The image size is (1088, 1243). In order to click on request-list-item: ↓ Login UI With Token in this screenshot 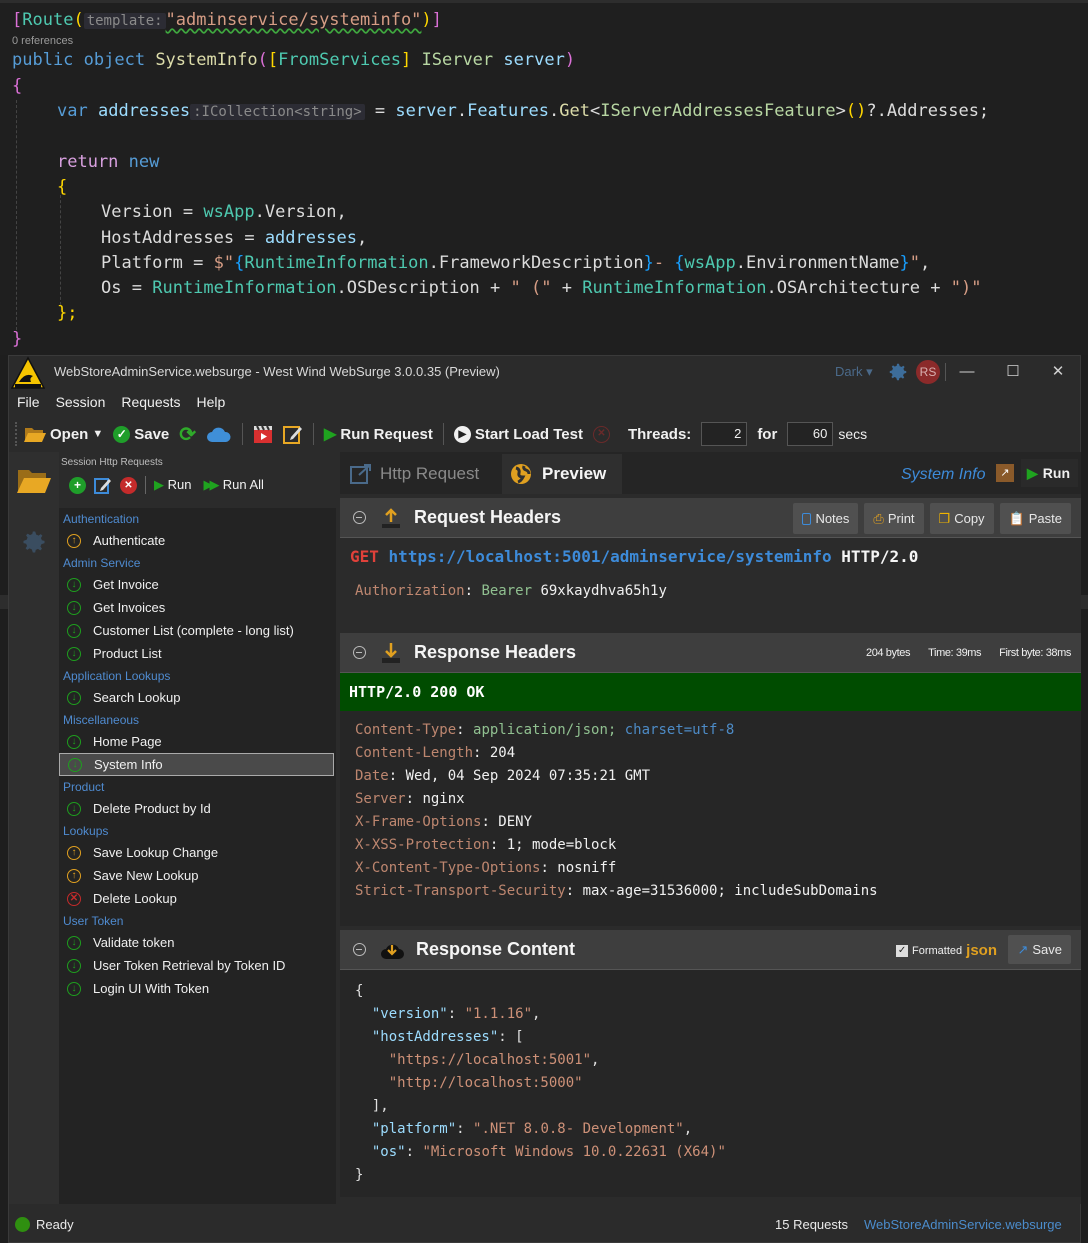, I will do `click(197, 988)`.